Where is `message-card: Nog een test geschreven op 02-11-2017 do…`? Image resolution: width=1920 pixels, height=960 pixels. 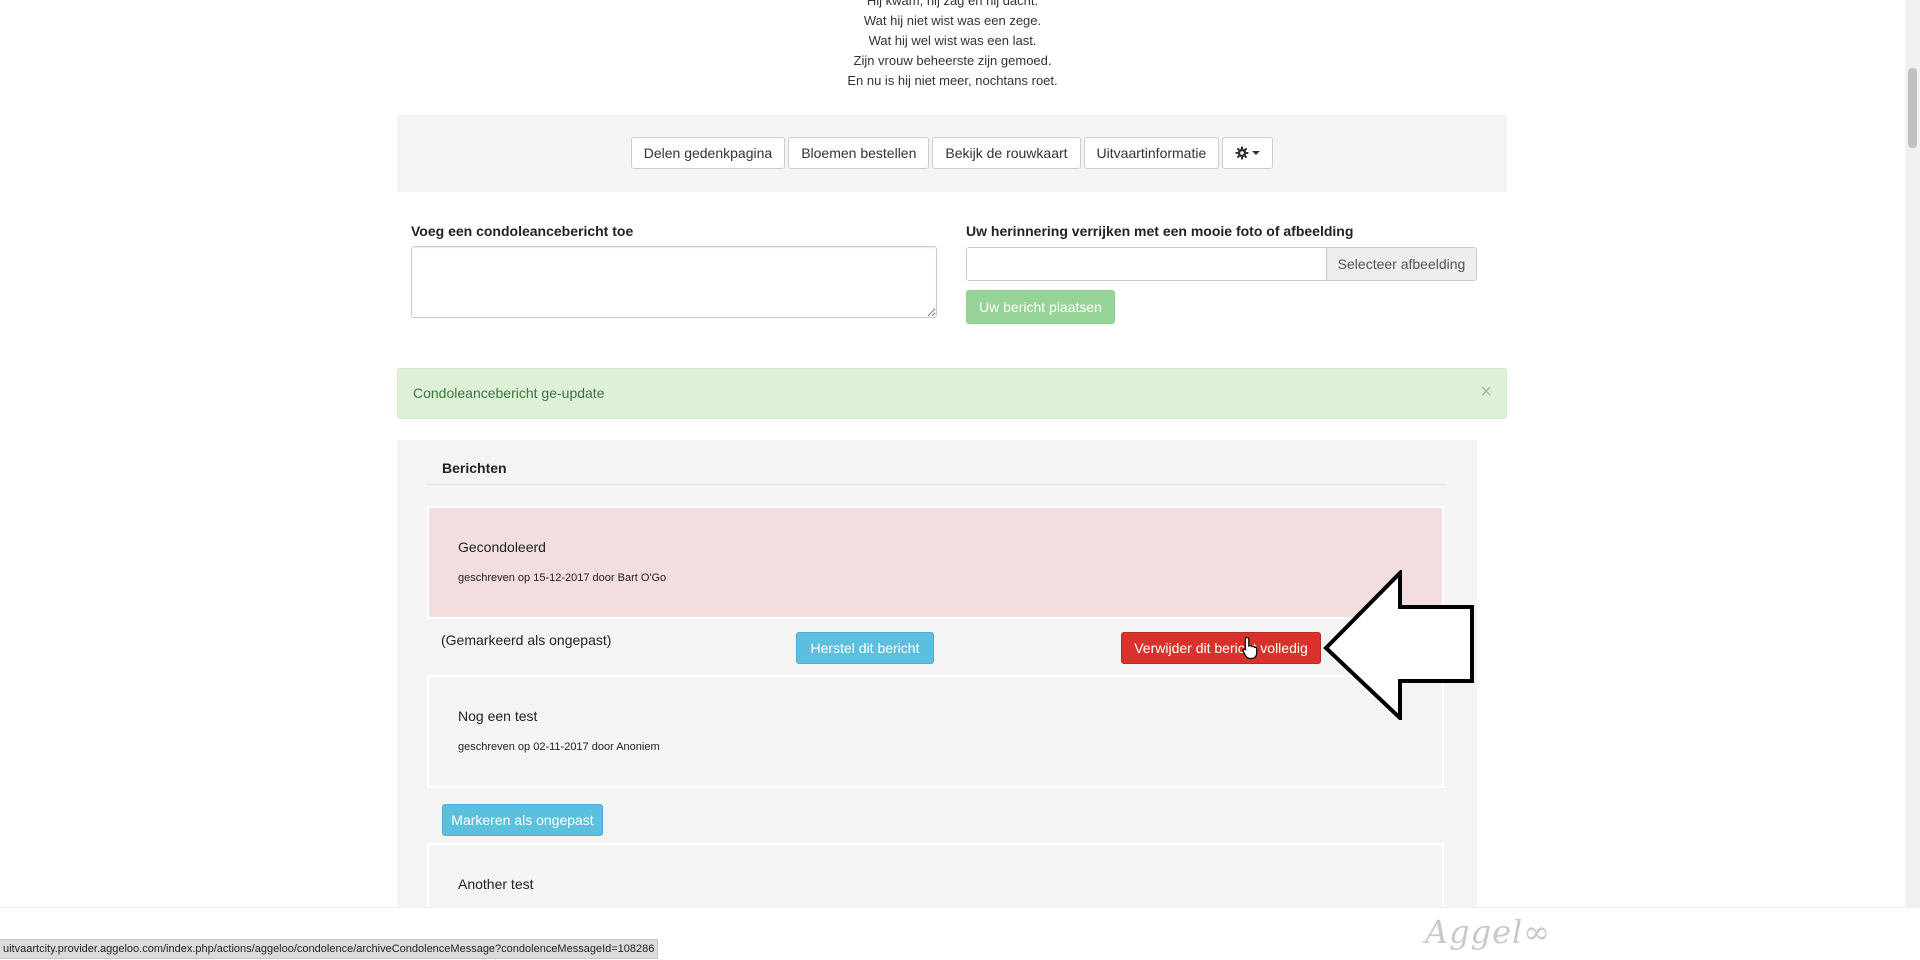
message-card: Nog een test geschreven op 02-11-2017 do… is located at coordinates (935, 731).